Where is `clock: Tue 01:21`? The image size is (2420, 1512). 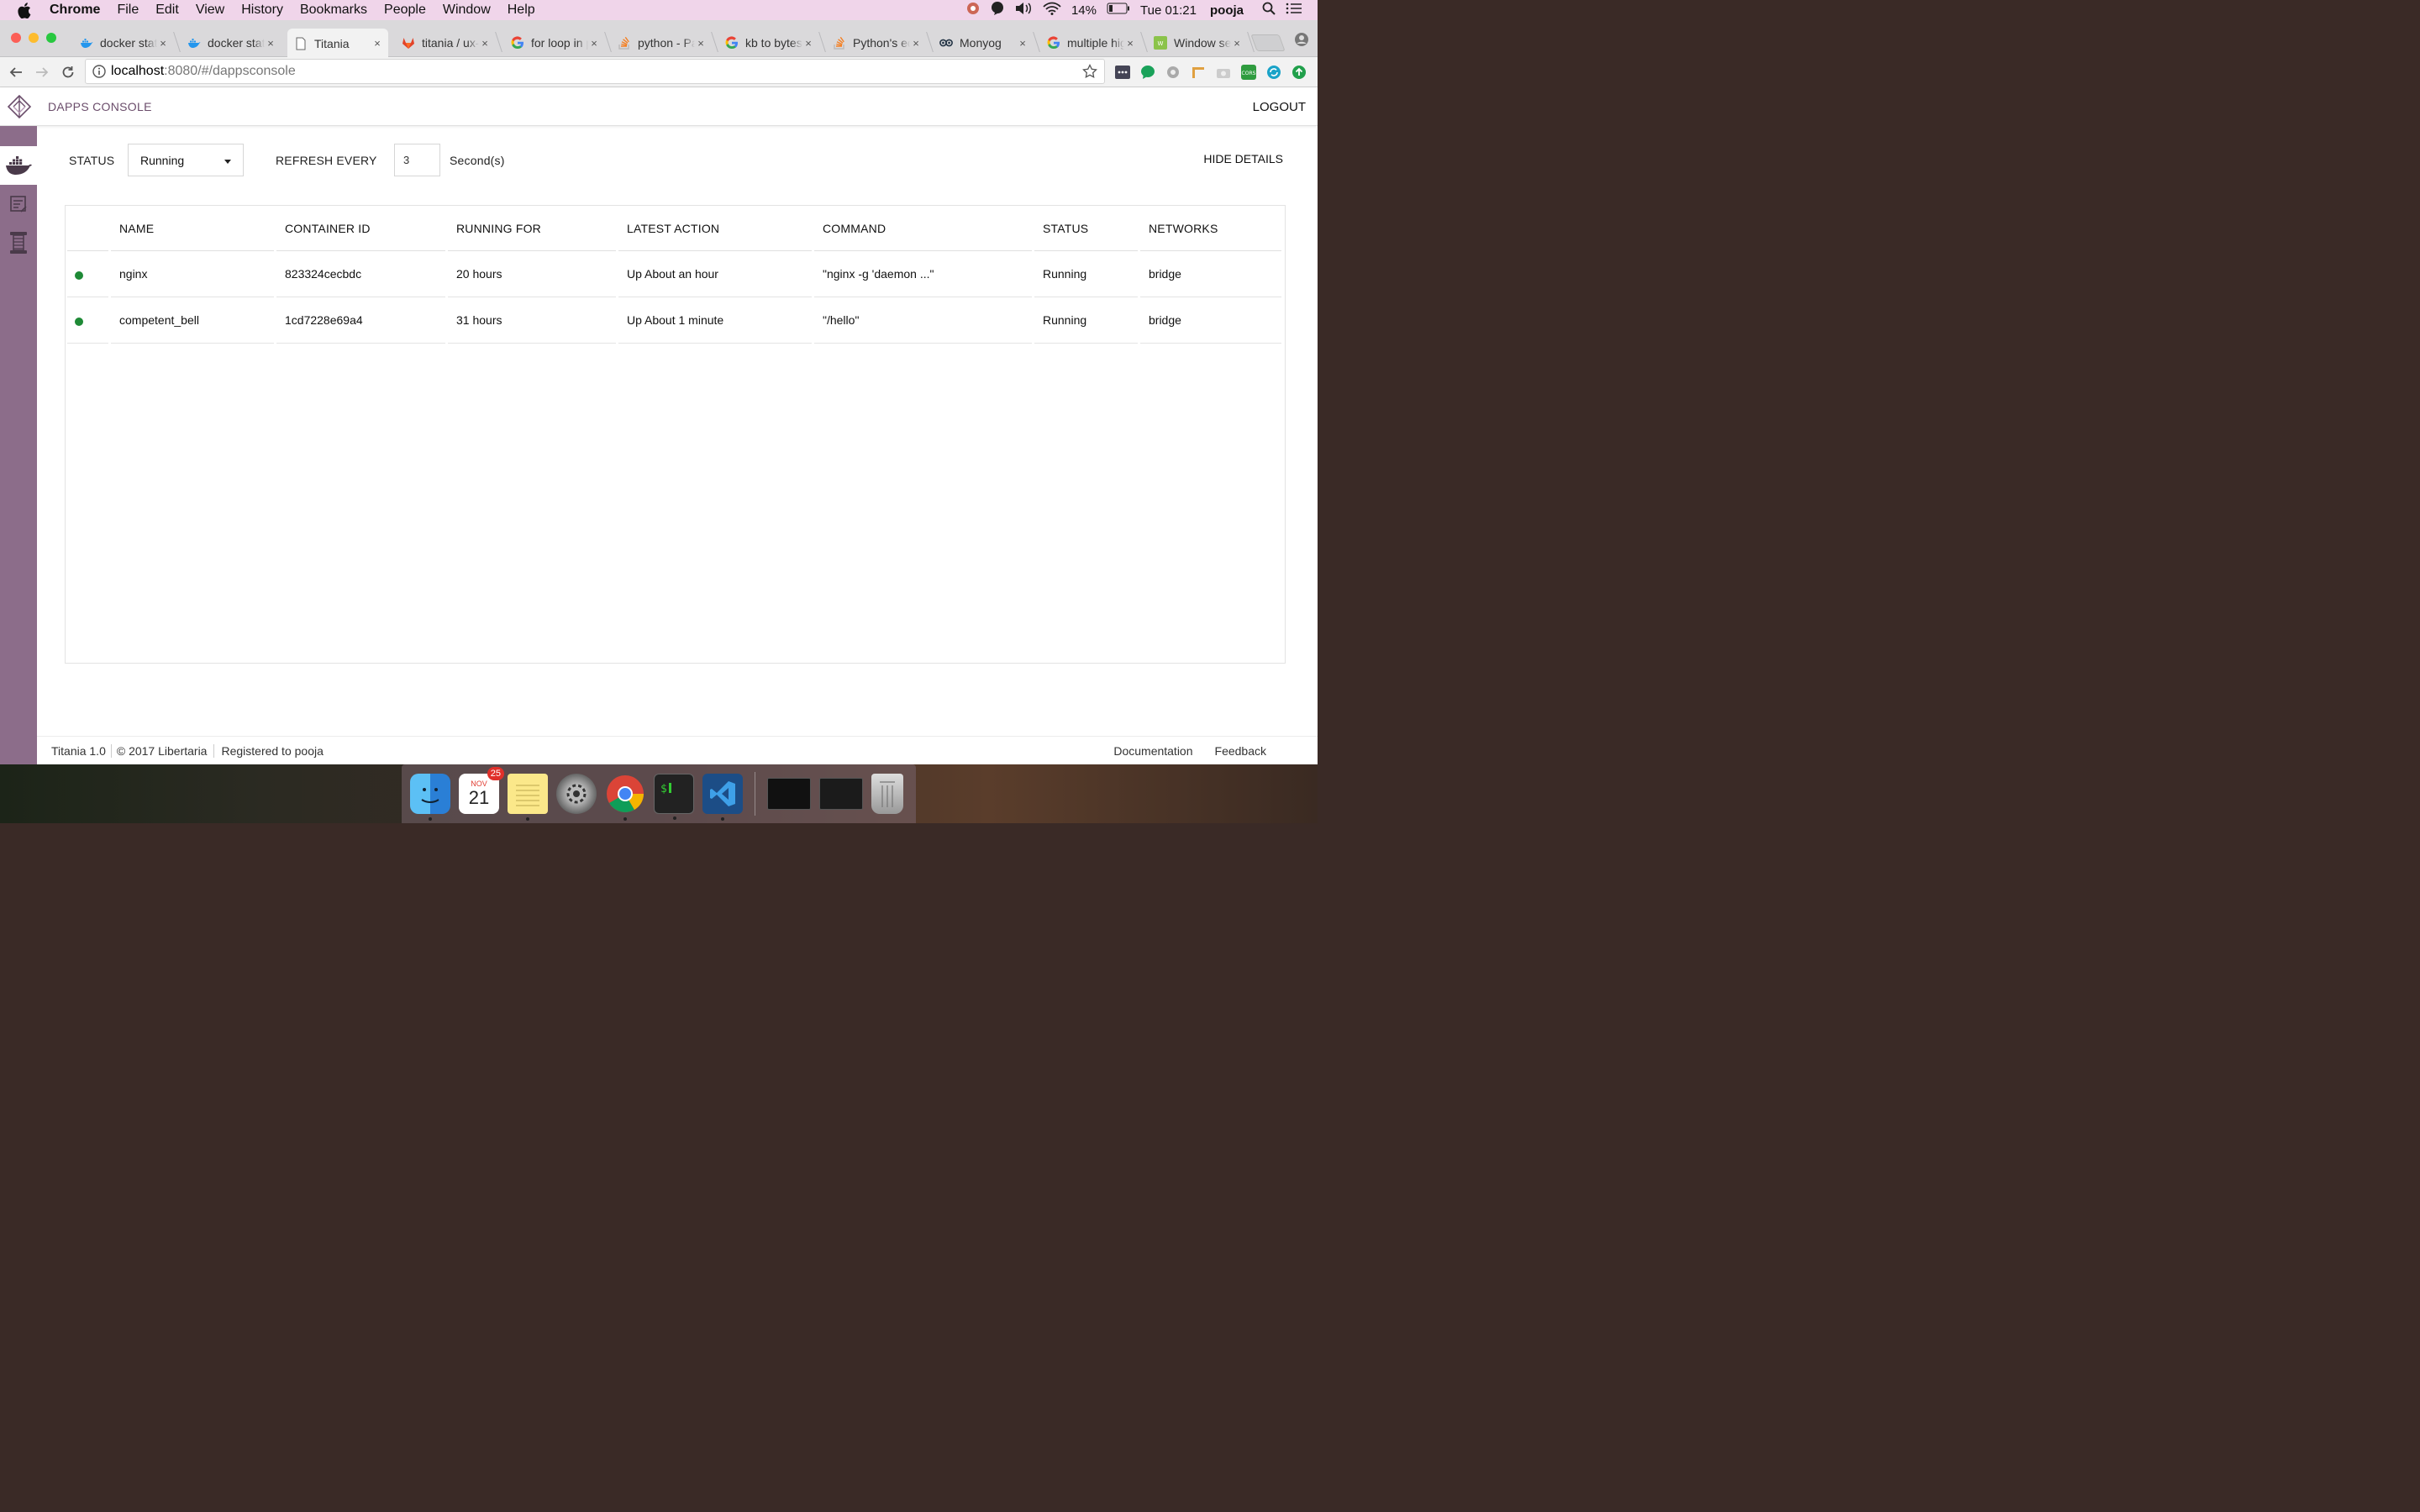
clock: Tue 01:21 is located at coordinates (1168, 10).